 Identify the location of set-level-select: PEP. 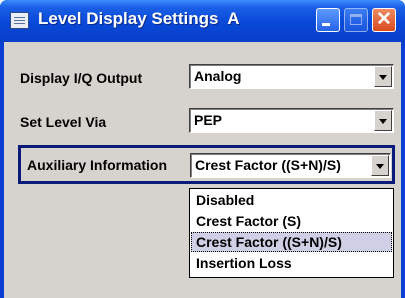
(291, 120).